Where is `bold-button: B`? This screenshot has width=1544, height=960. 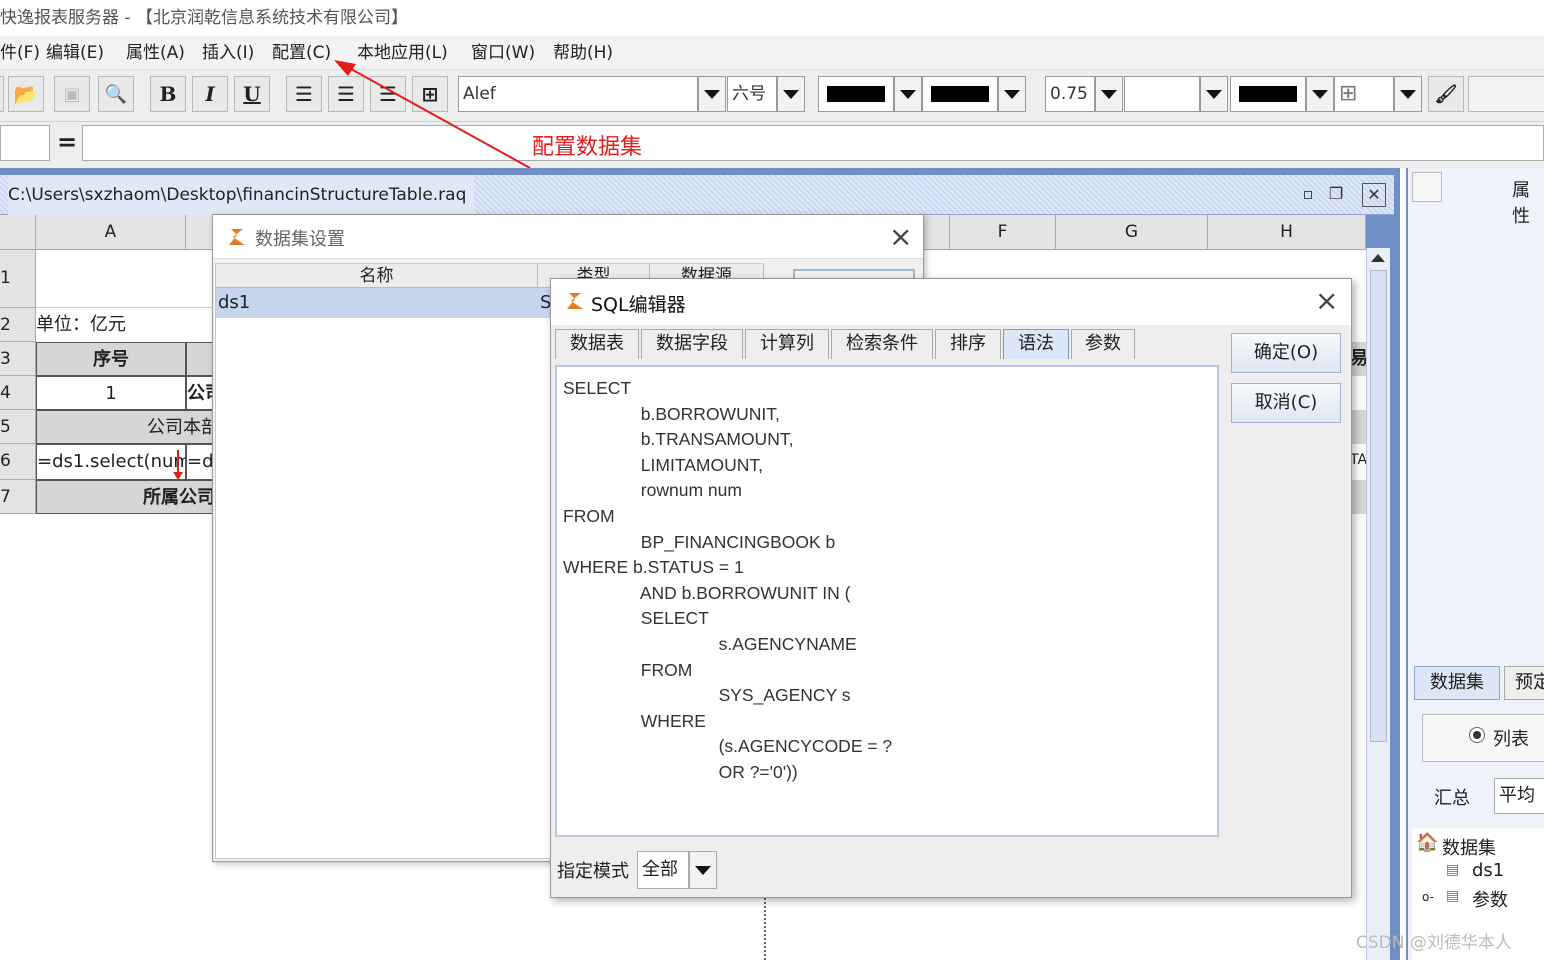 bold-button: B is located at coordinates (168, 94).